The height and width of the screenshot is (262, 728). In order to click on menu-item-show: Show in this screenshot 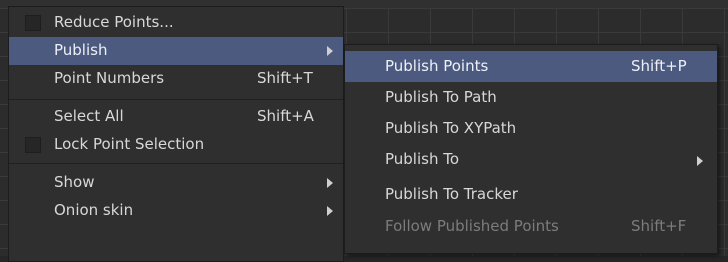, I will do `click(176, 183)`.